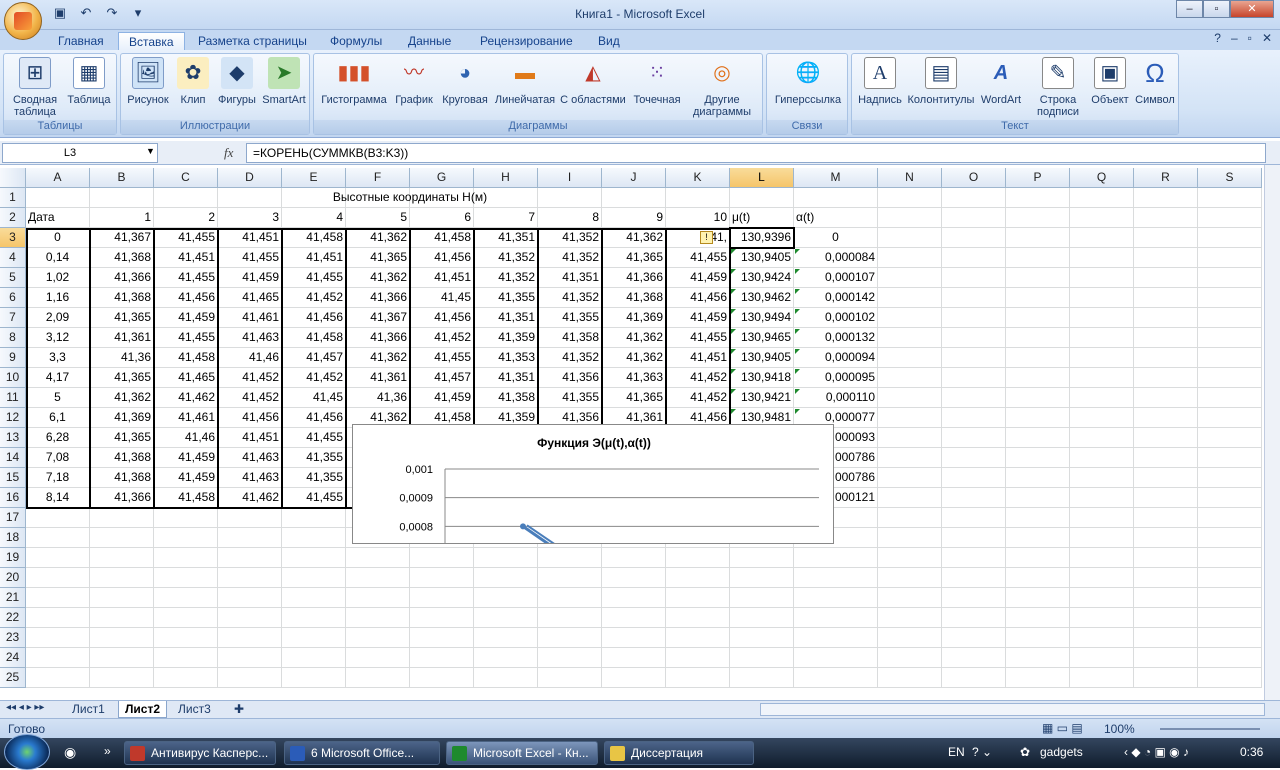 The width and height of the screenshot is (1280, 770). What do you see at coordinates (1234, 38) in the screenshot?
I see `ribbon-minimize-icon: –` at bounding box center [1234, 38].